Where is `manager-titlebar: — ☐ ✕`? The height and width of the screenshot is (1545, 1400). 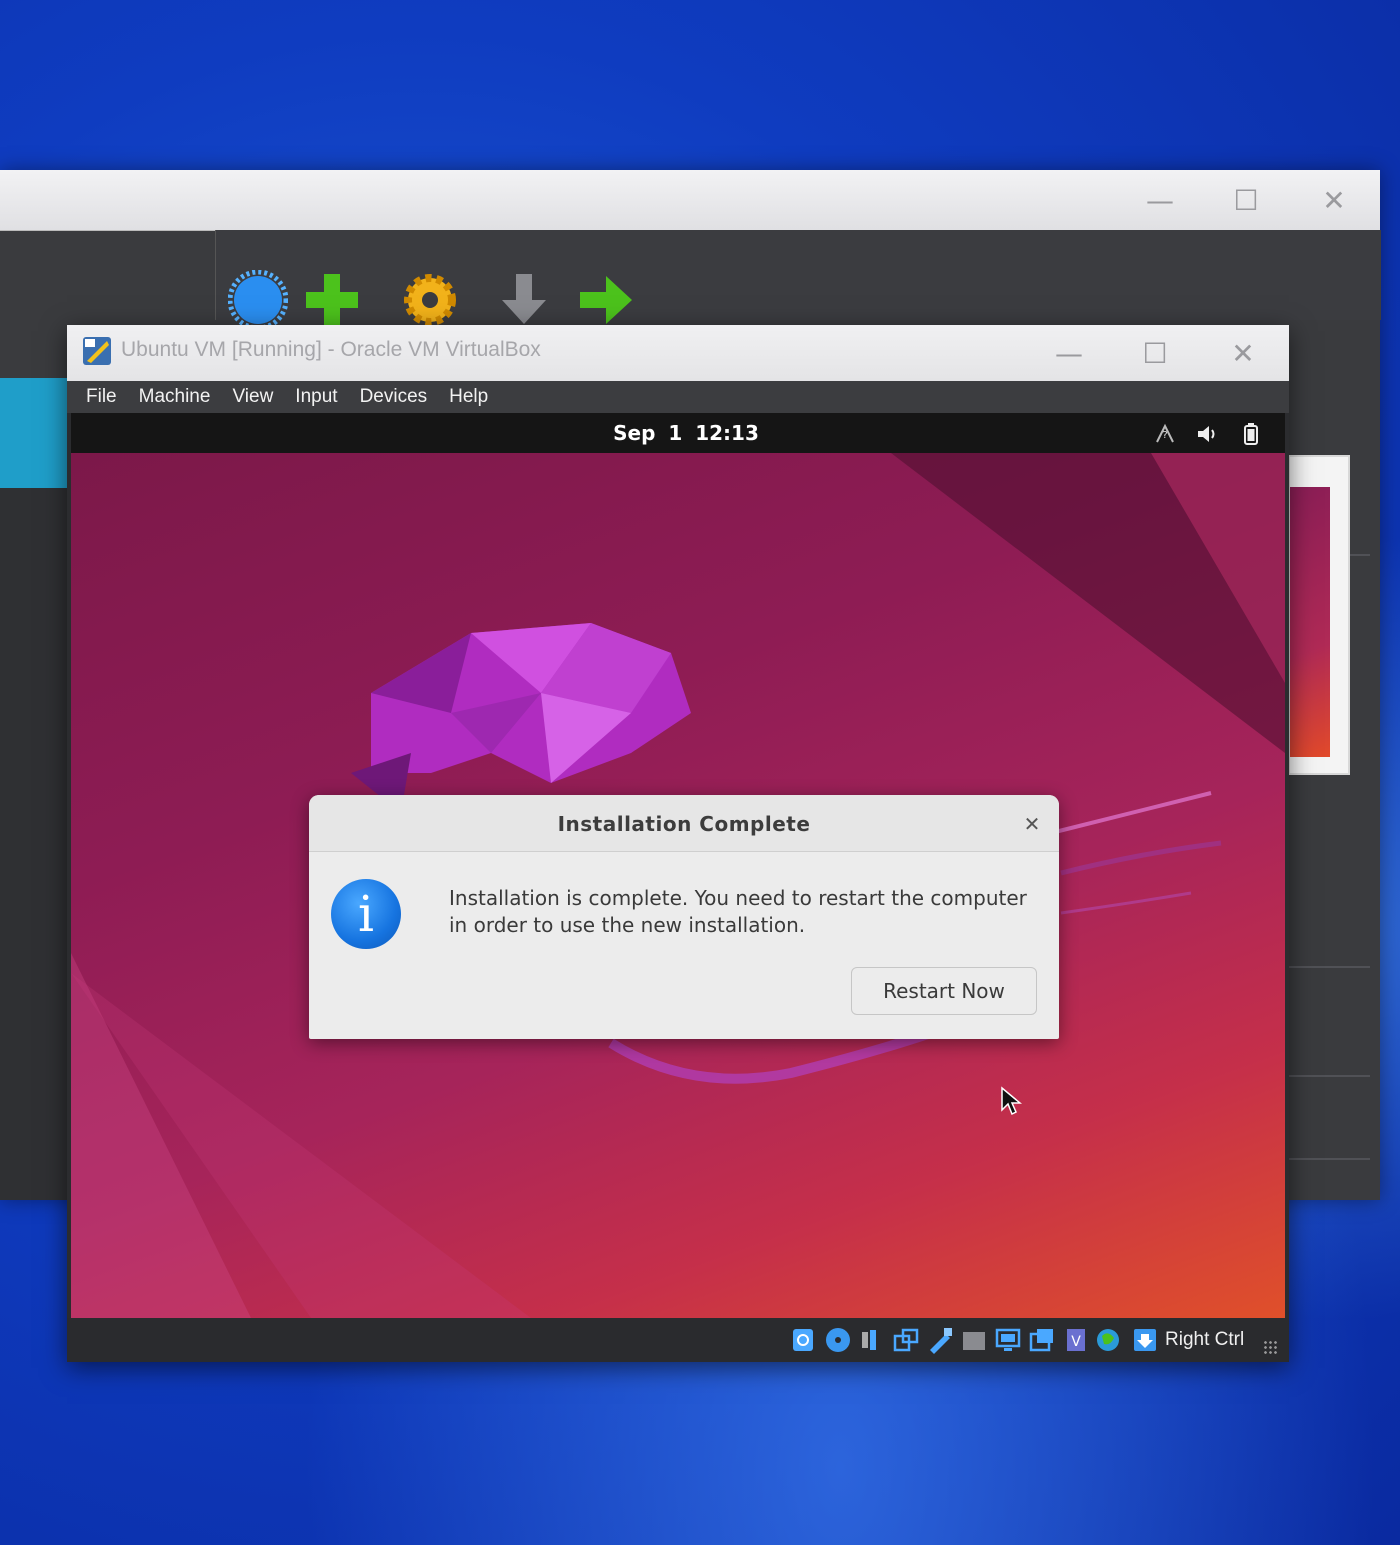 manager-titlebar: — ☐ ✕ is located at coordinates (690, 200).